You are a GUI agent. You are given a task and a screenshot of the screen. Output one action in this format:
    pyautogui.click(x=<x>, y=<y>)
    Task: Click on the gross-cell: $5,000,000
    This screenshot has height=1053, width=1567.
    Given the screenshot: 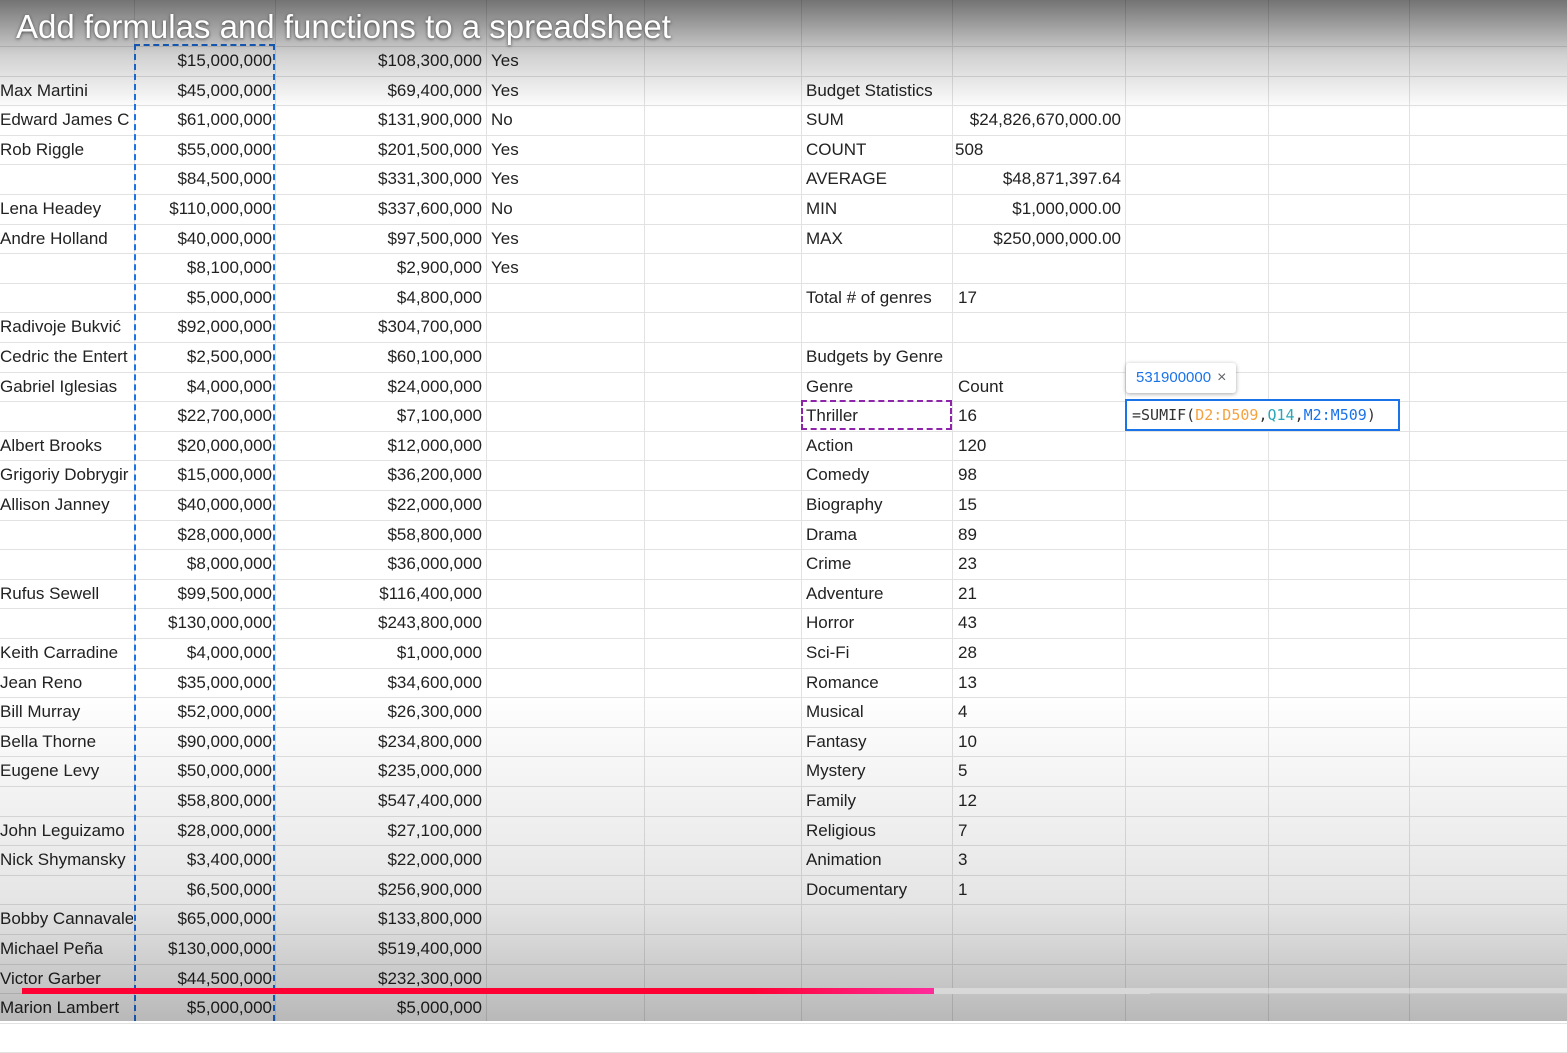 What is the action you would take?
    pyautogui.click(x=380, y=1007)
    